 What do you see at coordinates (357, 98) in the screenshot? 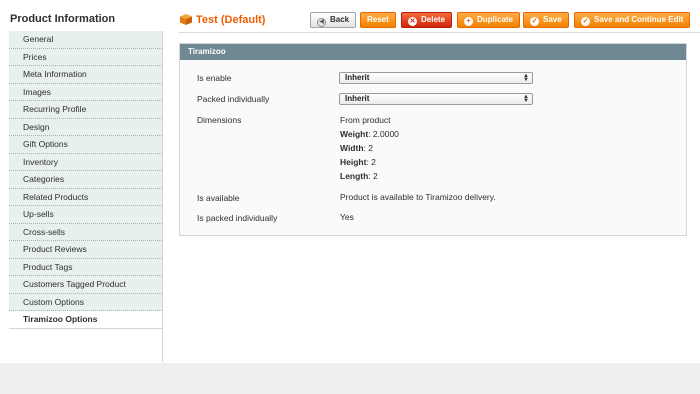
I see `packed-individually-selected-value: Inherit` at bounding box center [357, 98].